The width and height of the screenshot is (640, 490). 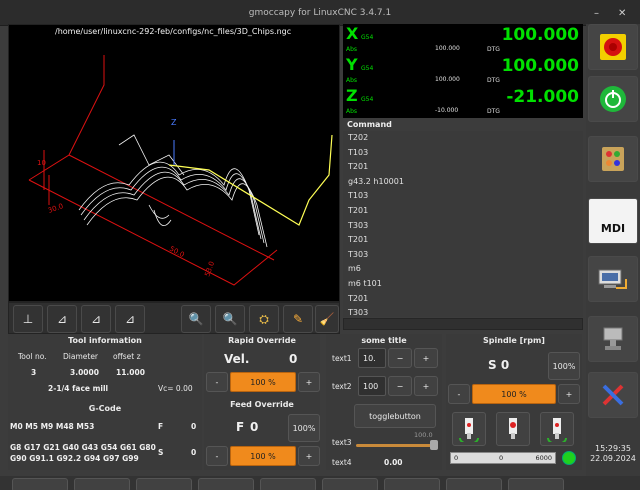 What do you see at coordinates (372, 358) in the screenshot?
I see `text1-field: 10.` at bounding box center [372, 358].